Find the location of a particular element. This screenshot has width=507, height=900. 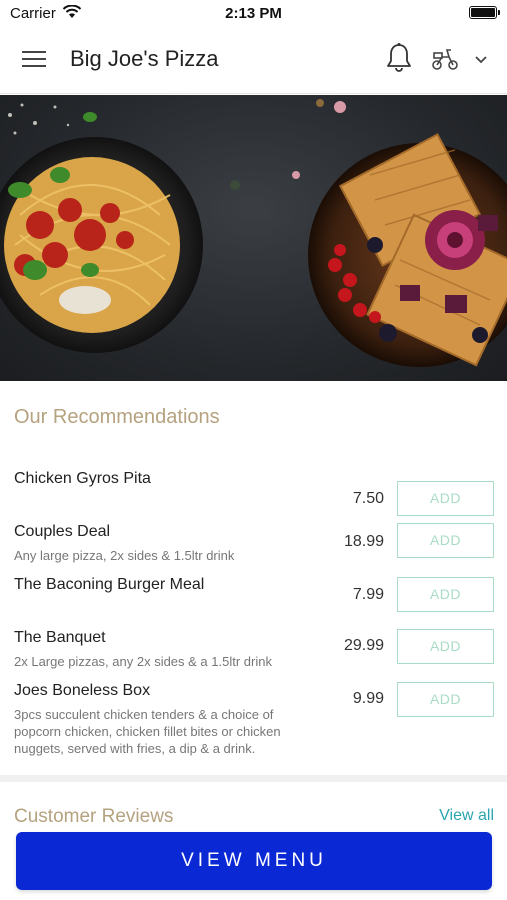

view-menu-button: VIEW MENU is located at coordinates (254, 861).